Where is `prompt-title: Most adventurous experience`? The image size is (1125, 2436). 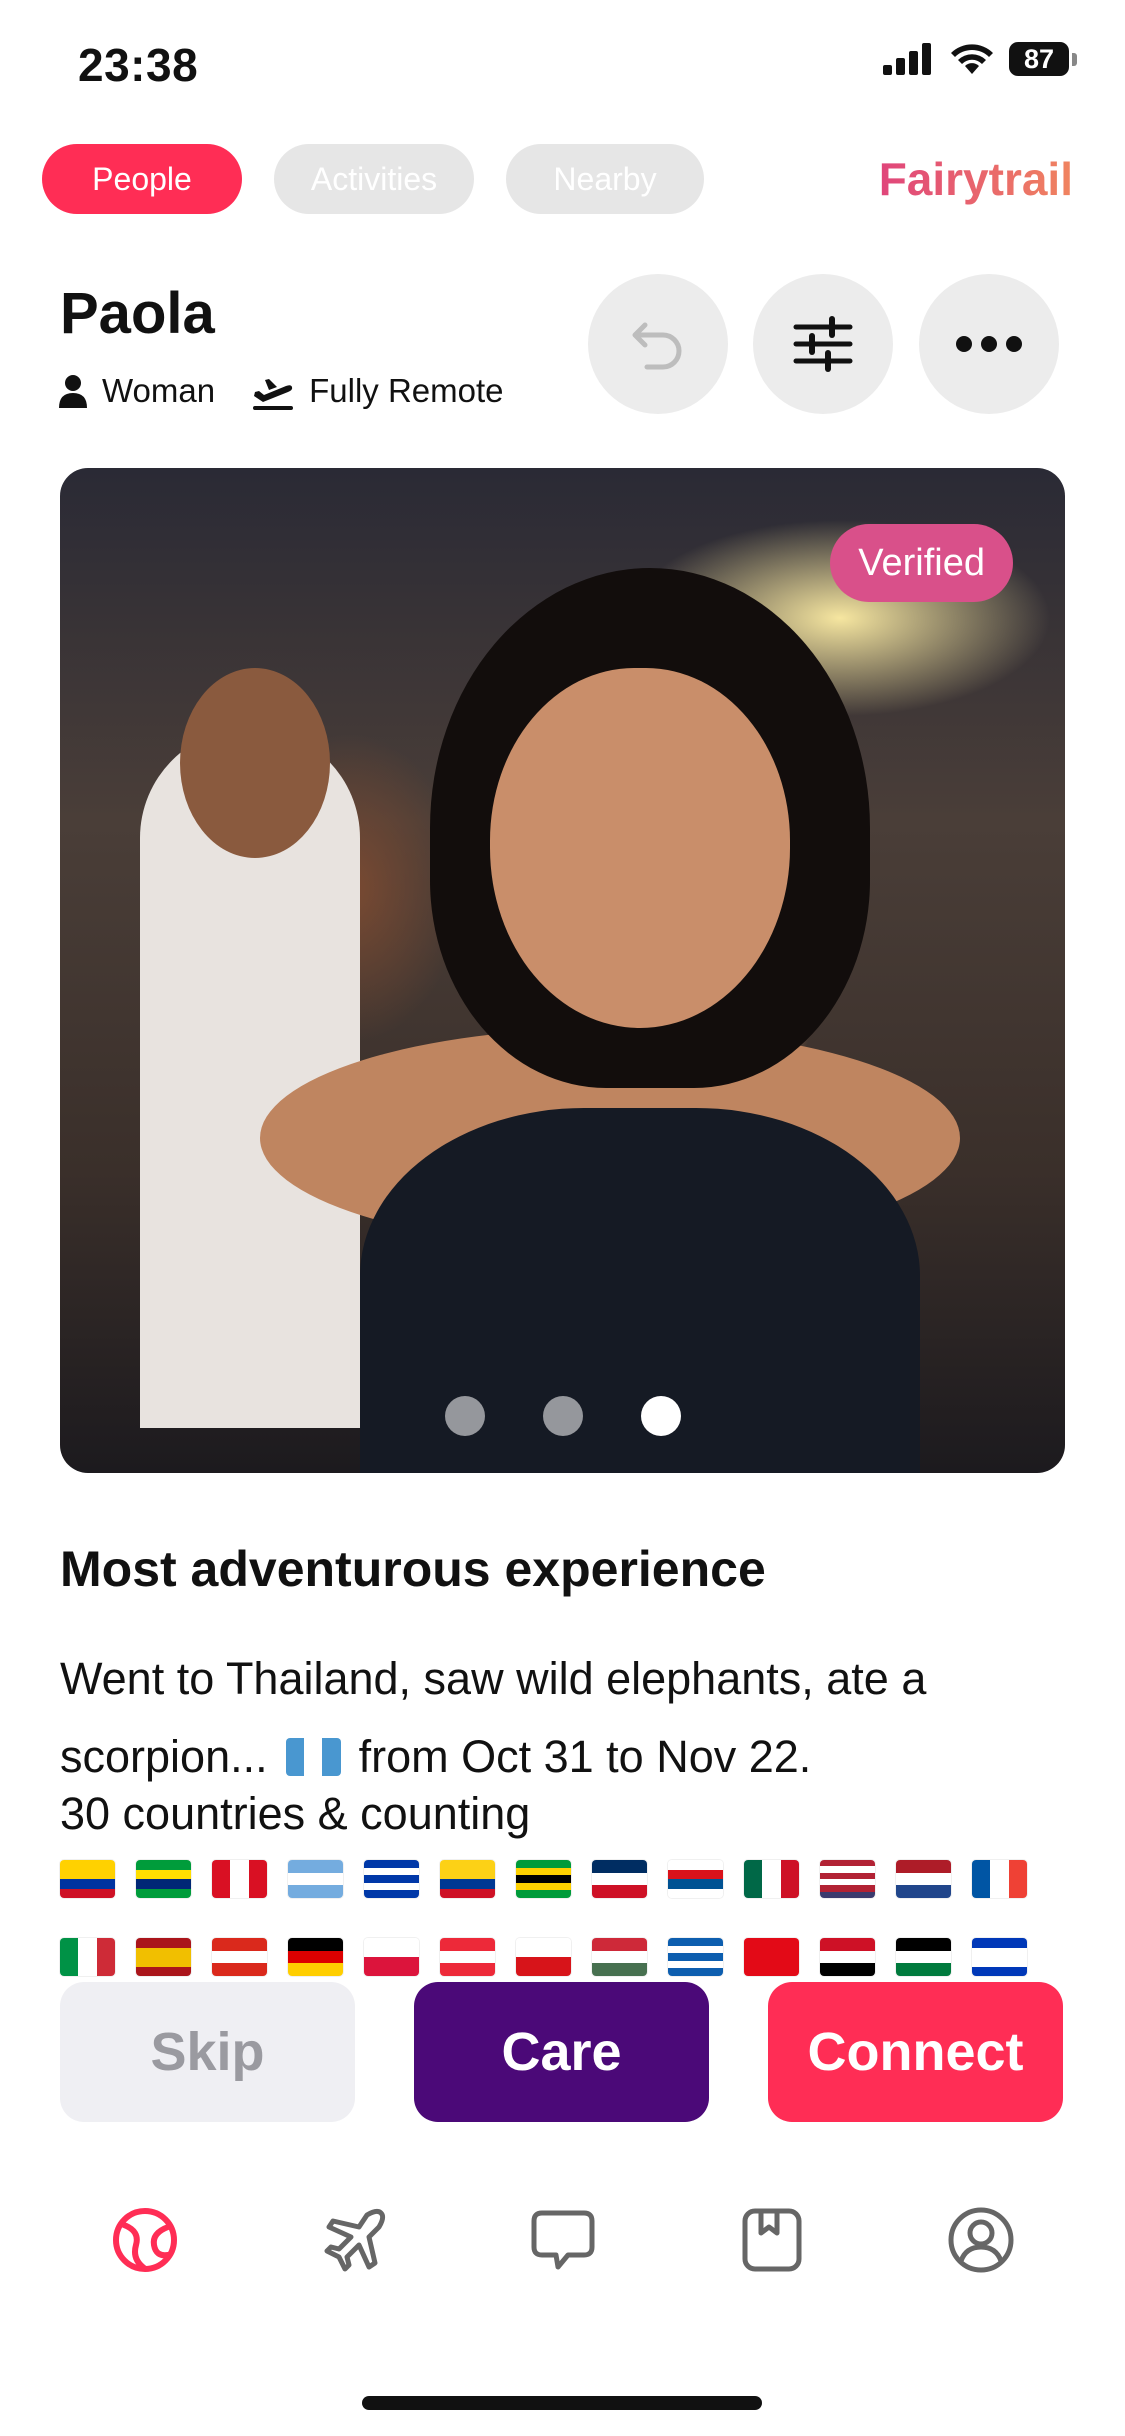 prompt-title: Most adventurous experience is located at coordinates (413, 1569).